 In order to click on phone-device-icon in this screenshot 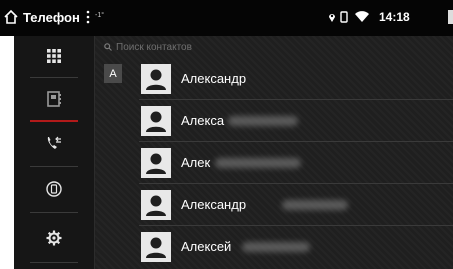, I will do `click(54, 189)`.